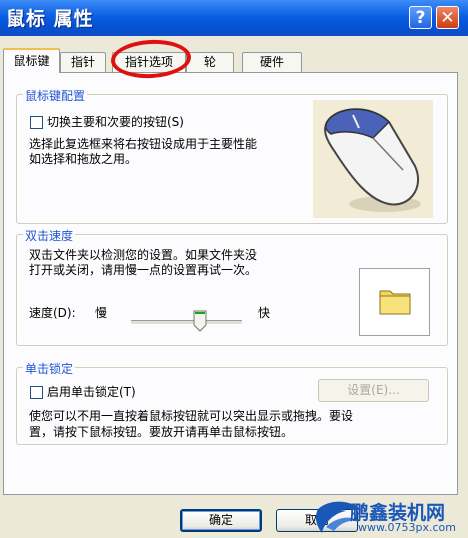 Image resolution: width=468 pixels, height=538 pixels. What do you see at coordinates (91, 392) in the screenshot?
I see `click-lock-label: 启用单击锁定(T)` at bounding box center [91, 392].